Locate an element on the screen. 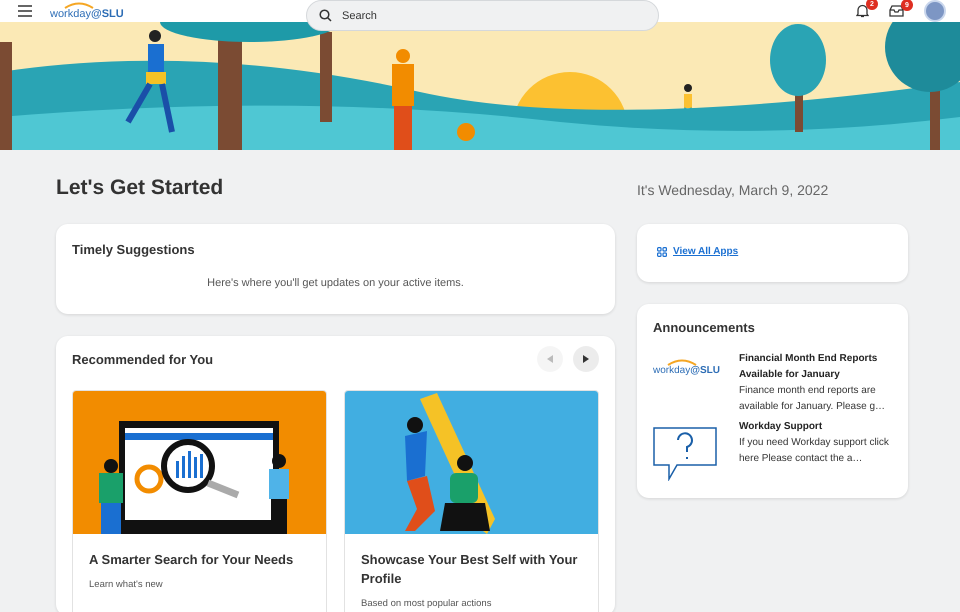 The width and height of the screenshot is (960, 612). search-field: Search is located at coordinates (482, 15).